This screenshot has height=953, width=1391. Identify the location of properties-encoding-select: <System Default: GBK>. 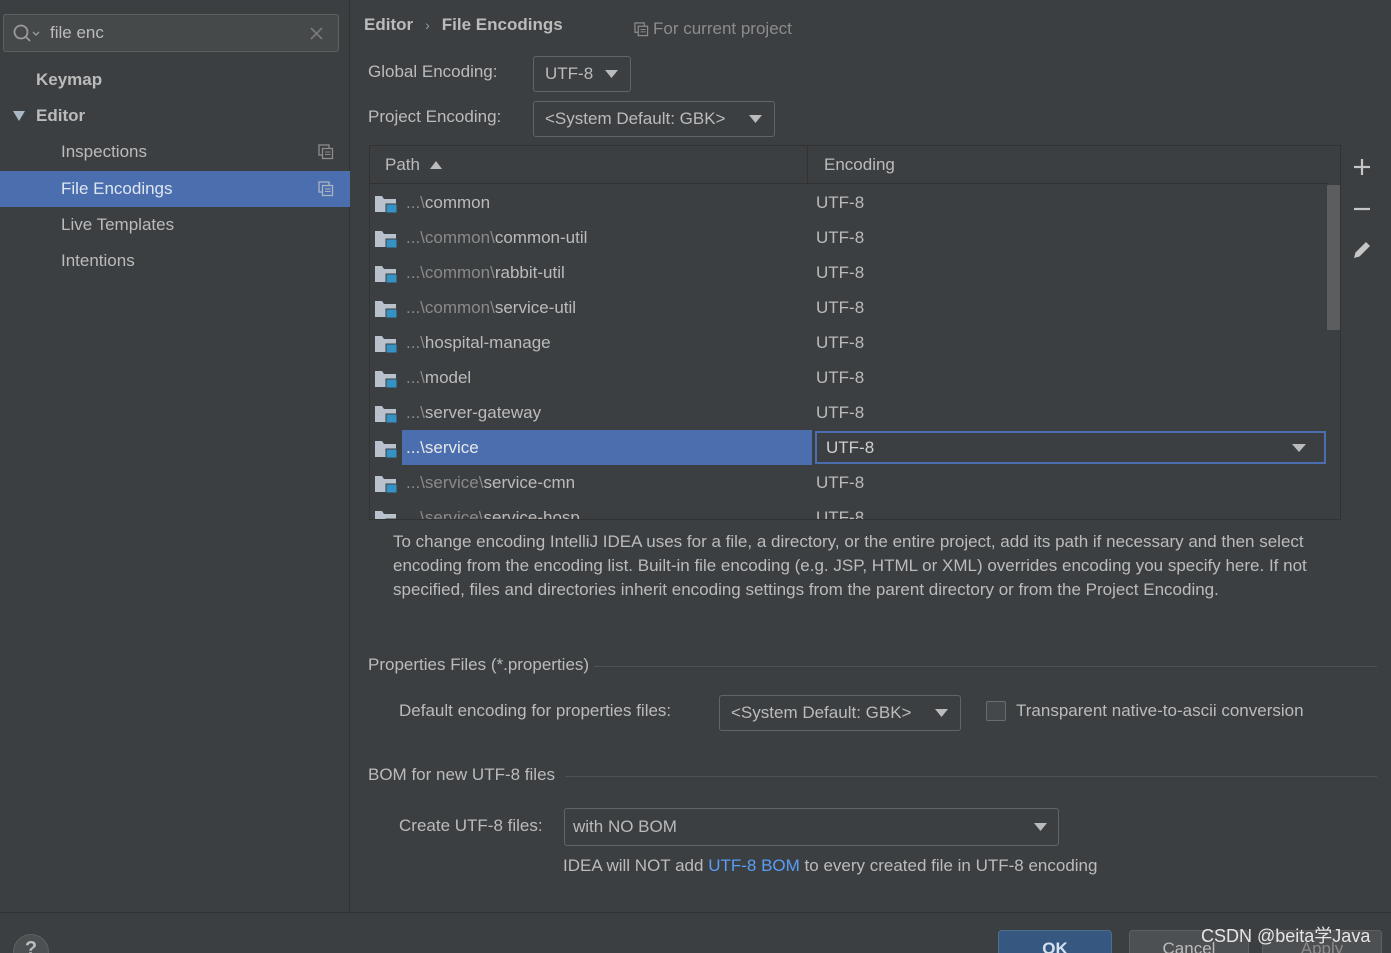
(840, 713).